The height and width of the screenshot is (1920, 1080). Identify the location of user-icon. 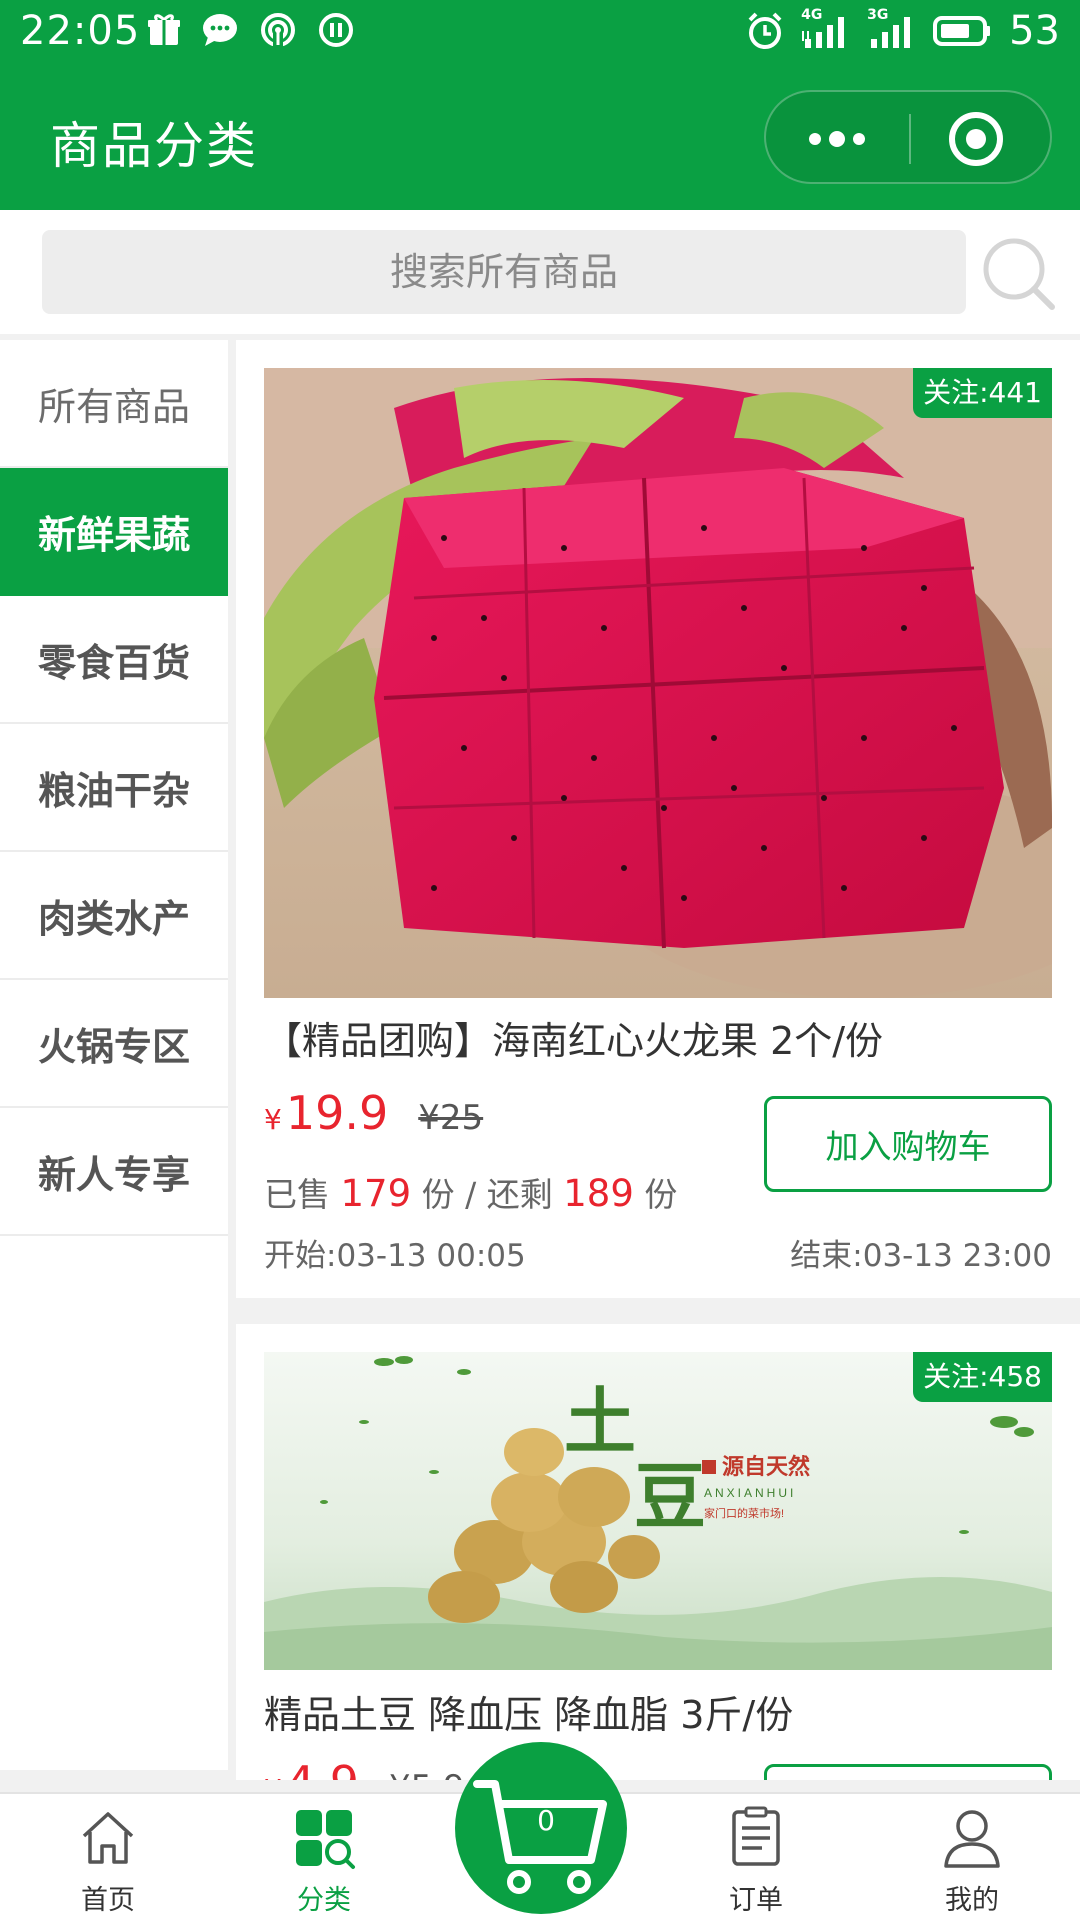
(972, 1839).